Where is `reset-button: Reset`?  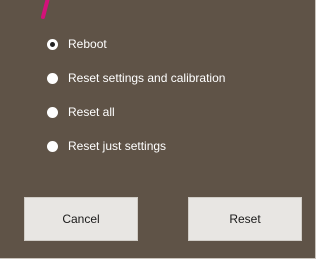 reset-button: Reset is located at coordinates (245, 219).